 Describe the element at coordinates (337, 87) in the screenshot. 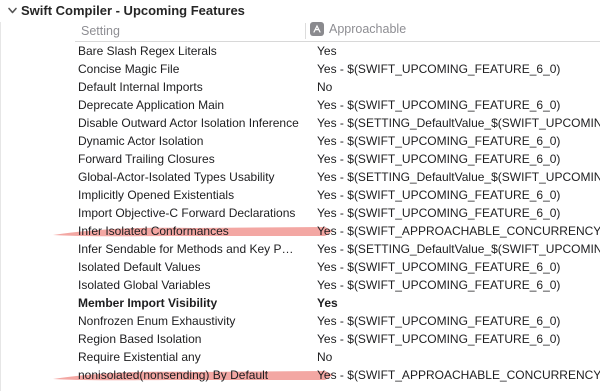

I see `table-row: Default Internal Imports No` at that location.